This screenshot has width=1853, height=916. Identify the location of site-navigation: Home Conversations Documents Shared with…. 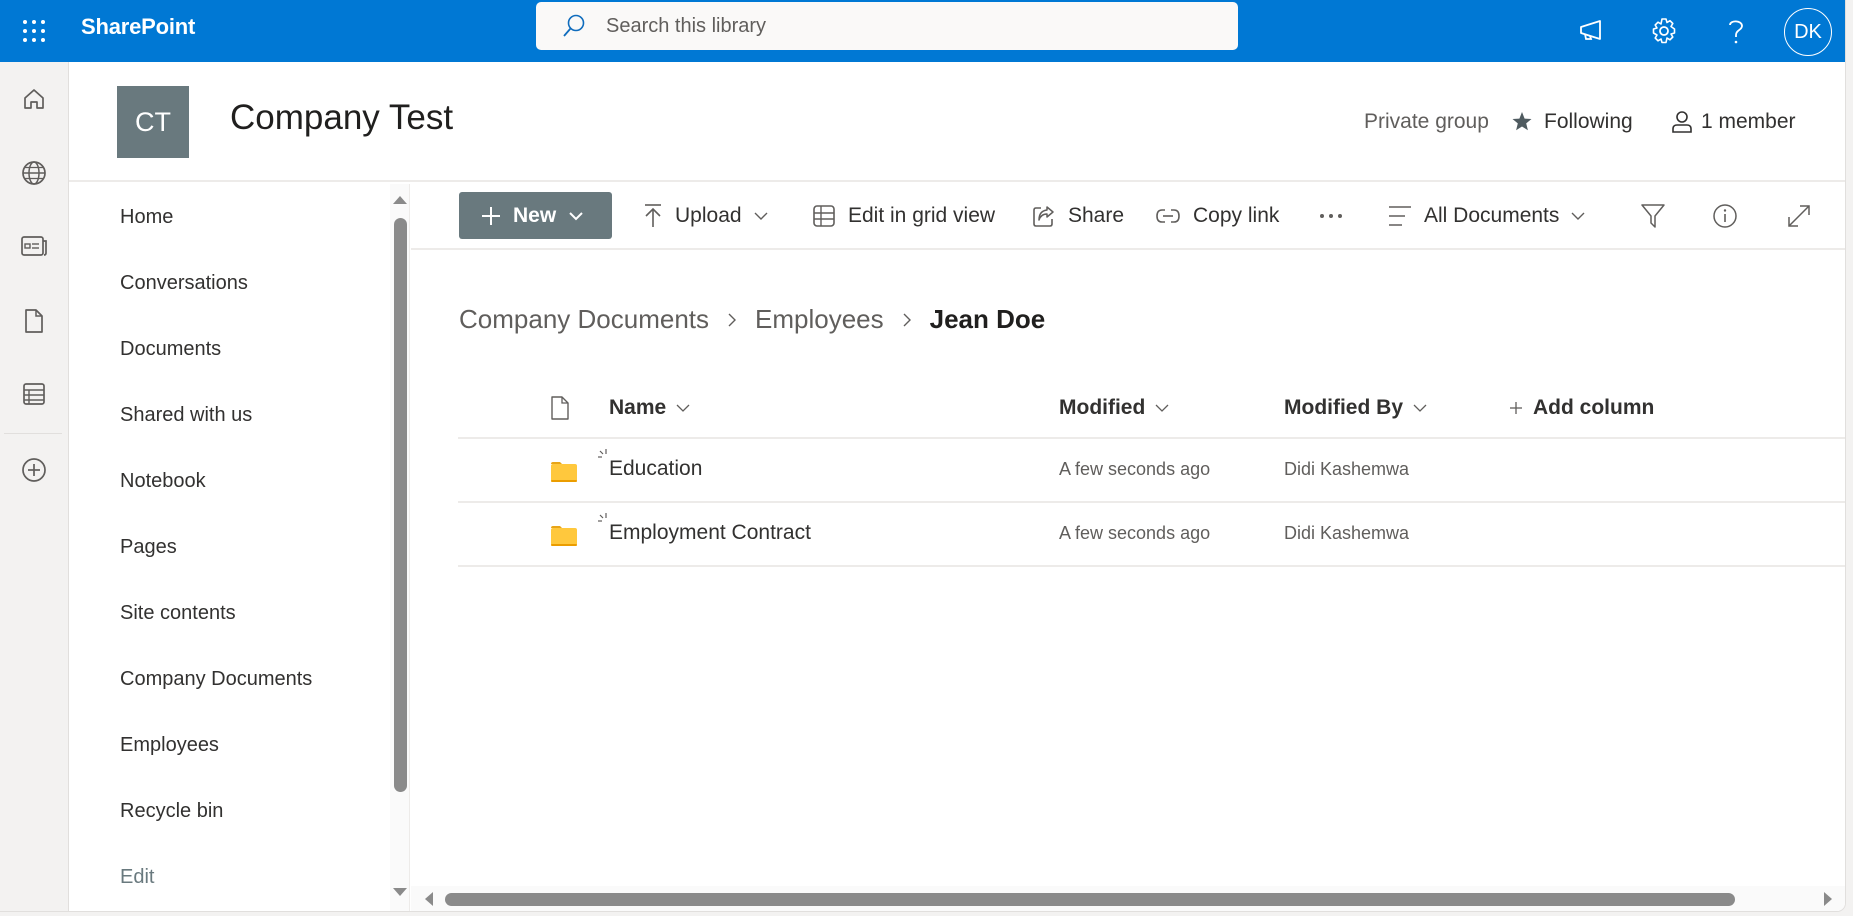
(239, 547).